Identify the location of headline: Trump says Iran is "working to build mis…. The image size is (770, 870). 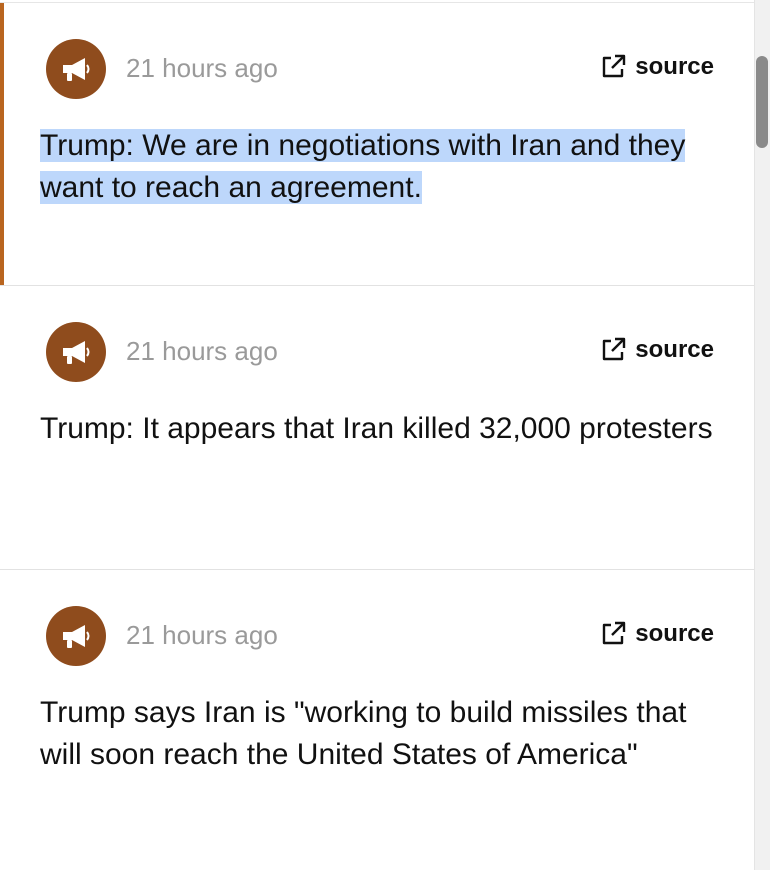
(363, 733).